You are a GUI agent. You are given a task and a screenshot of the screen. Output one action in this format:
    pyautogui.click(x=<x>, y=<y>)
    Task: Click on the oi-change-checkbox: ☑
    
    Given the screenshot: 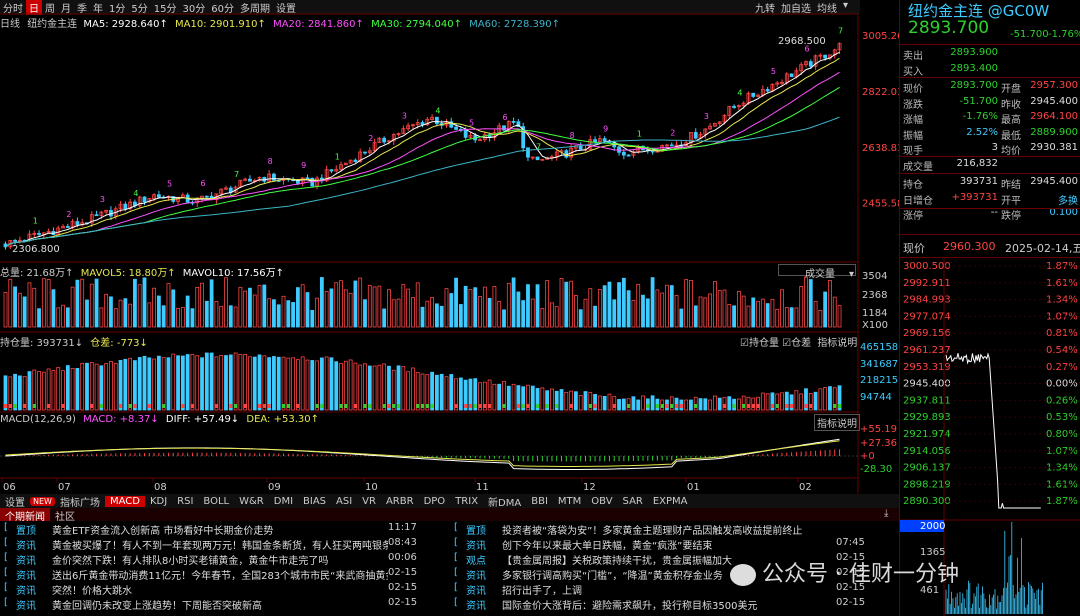 What is the action you would take?
    pyautogui.click(x=786, y=343)
    